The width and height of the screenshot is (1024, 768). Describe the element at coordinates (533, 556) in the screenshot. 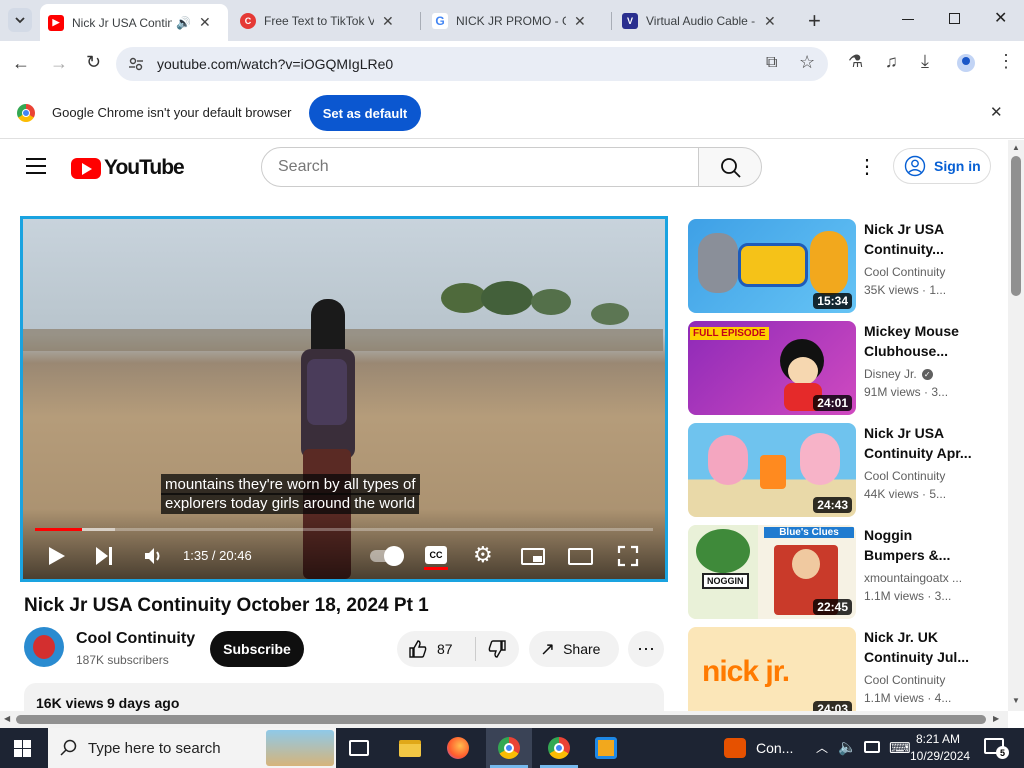

I see `miniplayer-icon` at that location.